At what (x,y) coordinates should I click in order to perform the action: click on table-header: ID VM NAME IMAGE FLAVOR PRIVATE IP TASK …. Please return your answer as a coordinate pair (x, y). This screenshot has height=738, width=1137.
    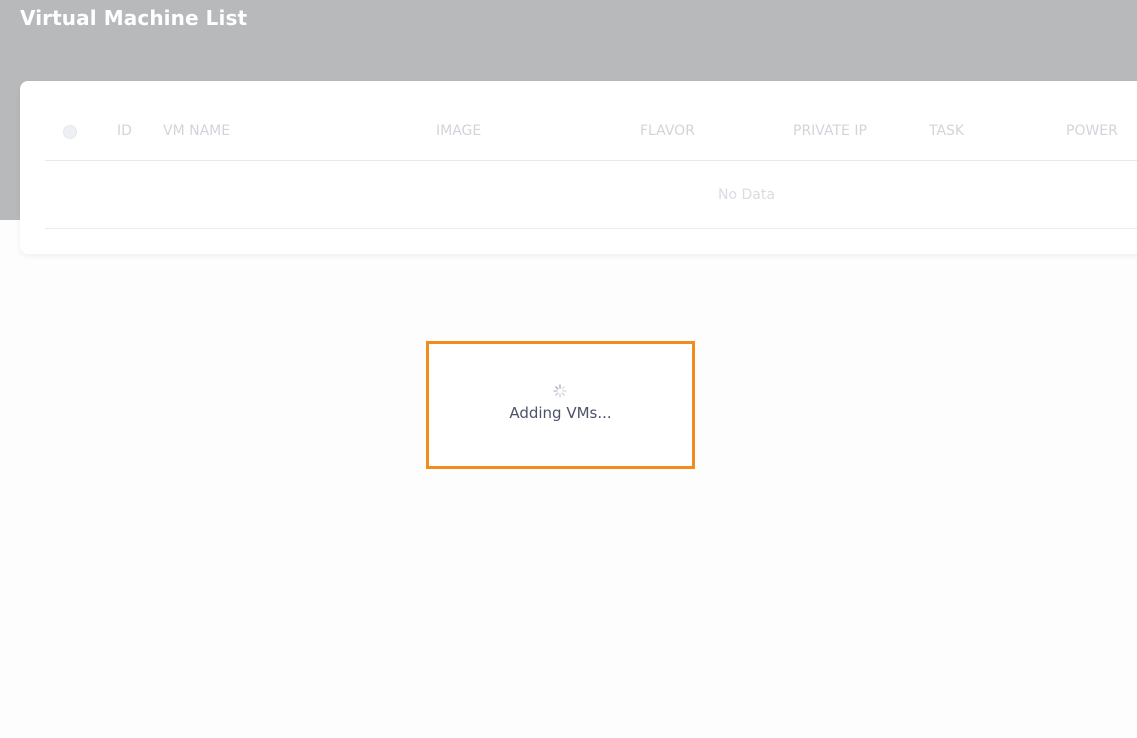
    Looking at the image, I should click on (591, 121).